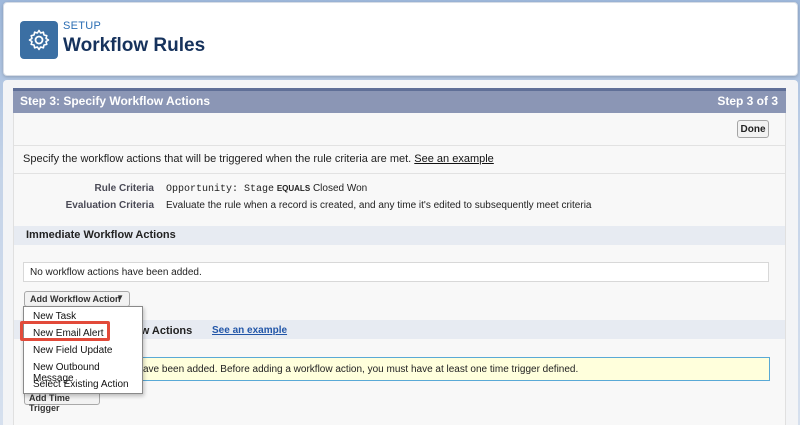  I want to click on menu-item-new-email-alert: New Email Alert, so click(68, 333).